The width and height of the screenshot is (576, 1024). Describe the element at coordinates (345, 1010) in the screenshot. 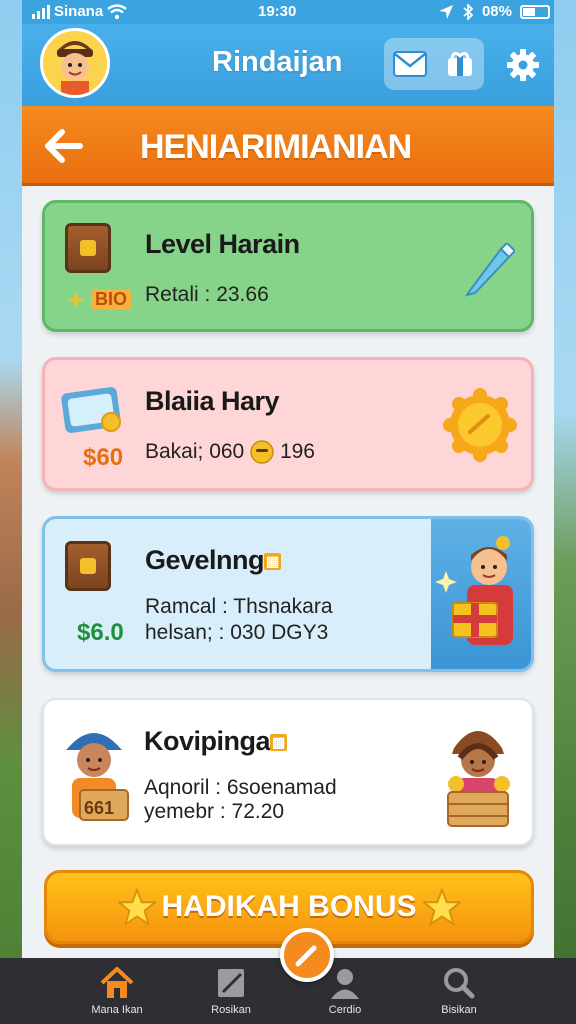

I see `nav-label: Cerdio` at that location.